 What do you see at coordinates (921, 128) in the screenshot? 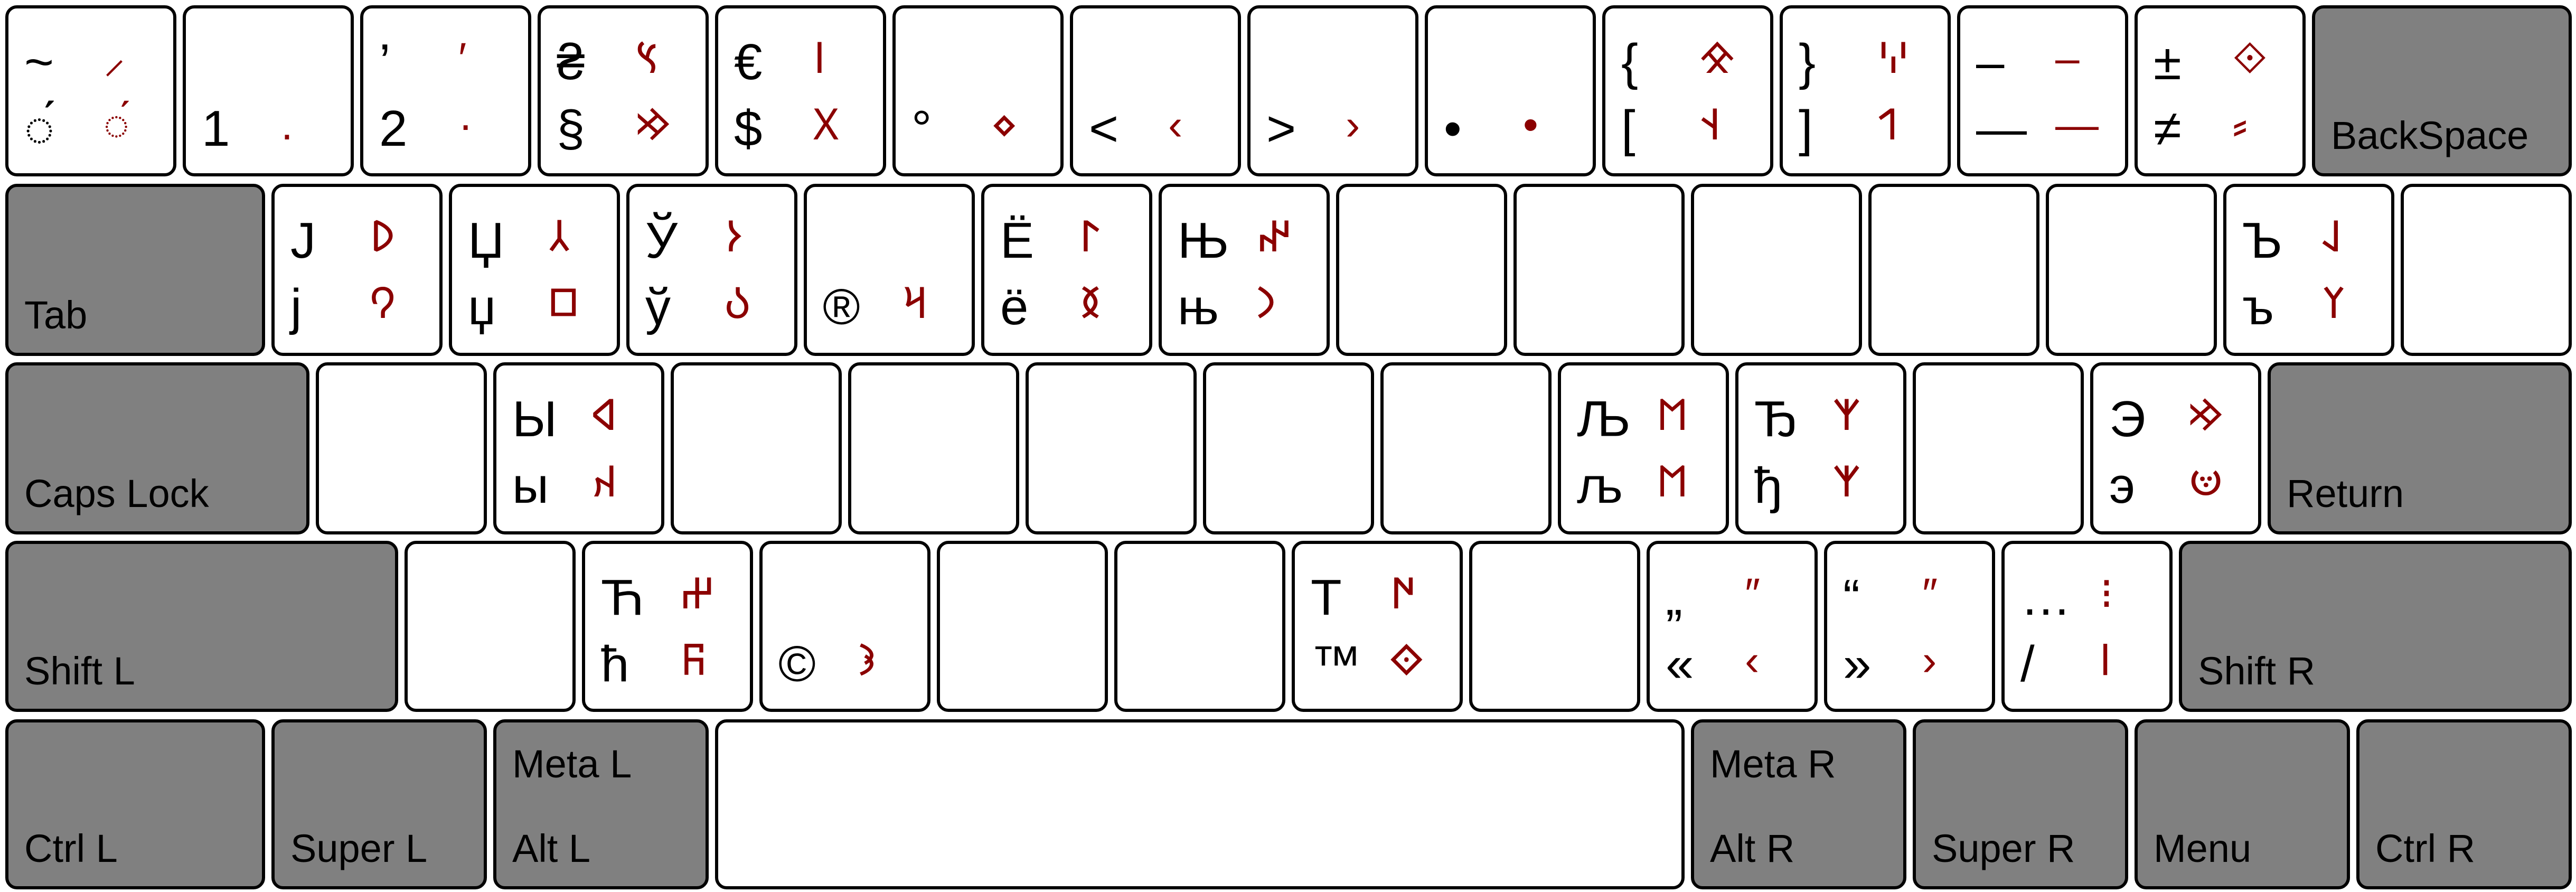
I see `primary-glyph: °` at bounding box center [921, 128].